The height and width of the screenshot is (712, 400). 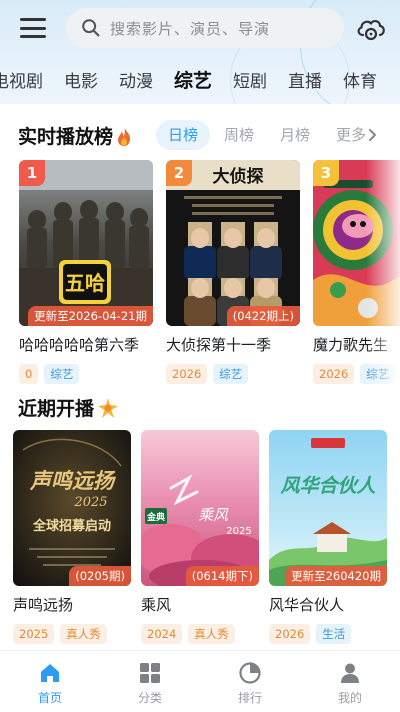 I want to click on section-title-text: 近期开播, so click(x=56, y=409).